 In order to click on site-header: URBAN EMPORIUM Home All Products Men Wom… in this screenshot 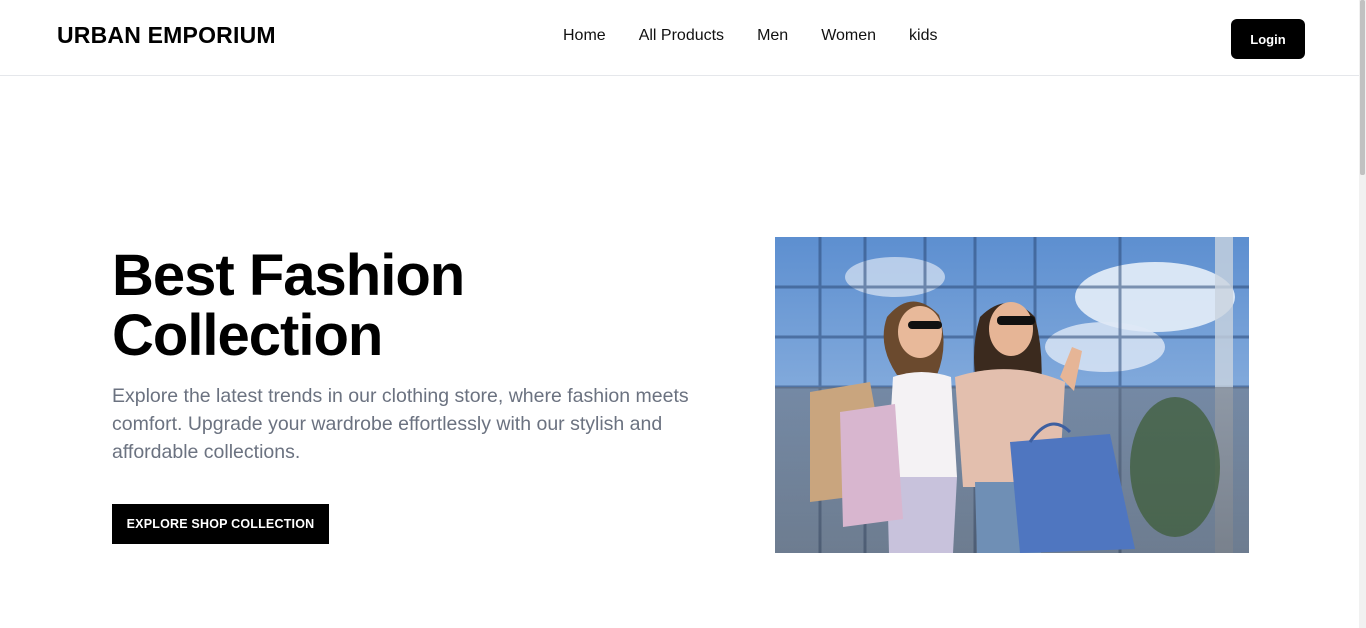, I will do `click(679, 38)`.